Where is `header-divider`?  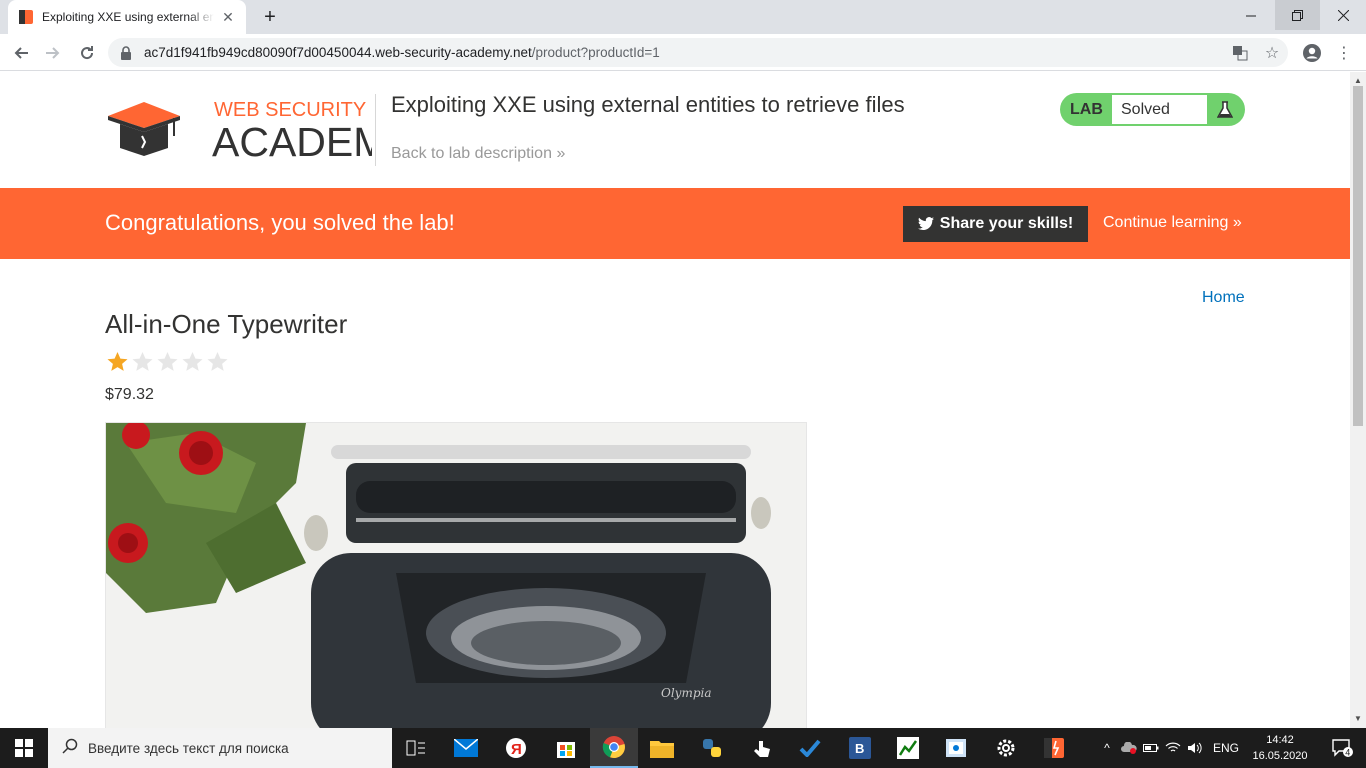 header-divider is located at coordinates (375, 130).